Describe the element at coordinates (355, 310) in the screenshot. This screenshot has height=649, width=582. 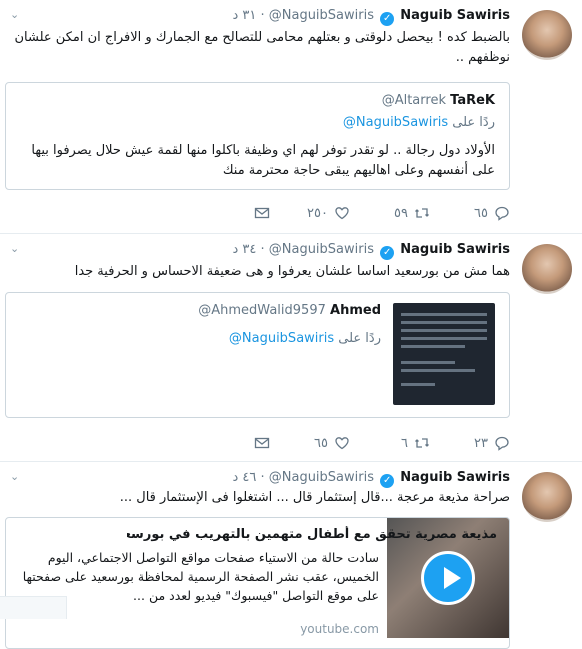
I see `quote-name: Ahmed` at that location.